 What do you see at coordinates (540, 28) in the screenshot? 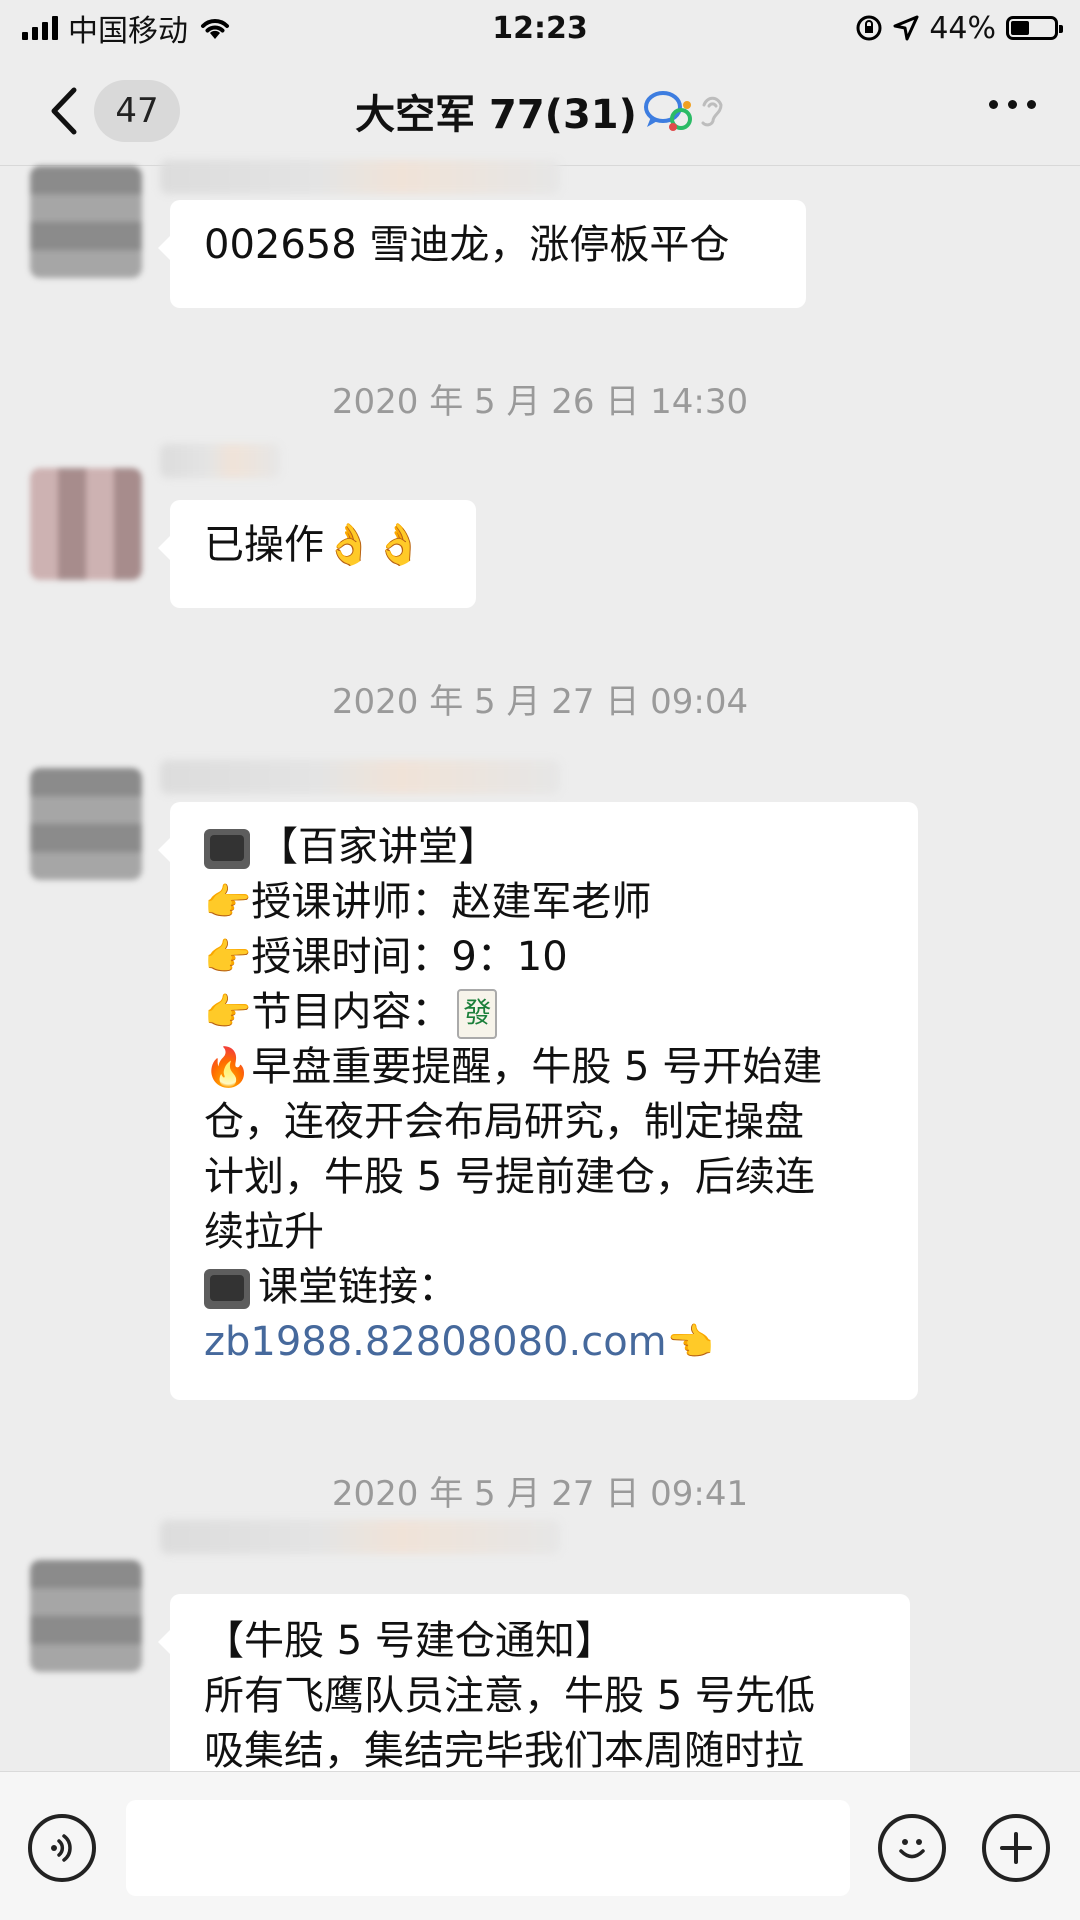
I see `status-bar: 中国移动 12:23 44%` at bounding box center [540, 28].